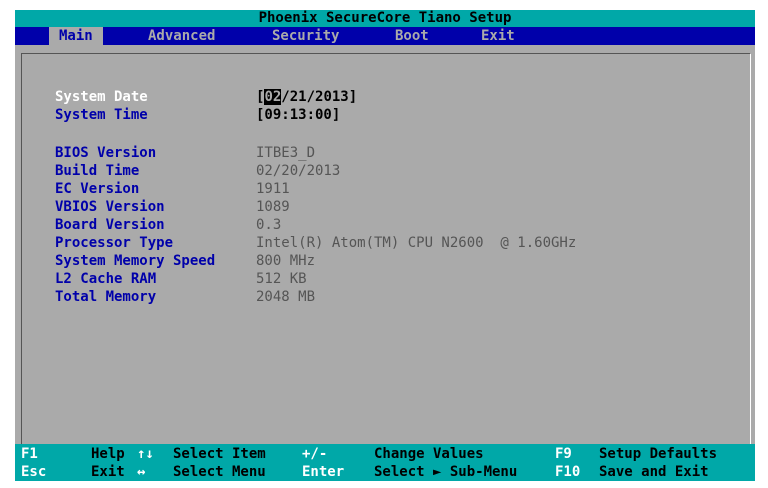 Image resolution: width=768 pixels, height=488 pixels. I want to click on key-esc: Esc, so click(34, 472).